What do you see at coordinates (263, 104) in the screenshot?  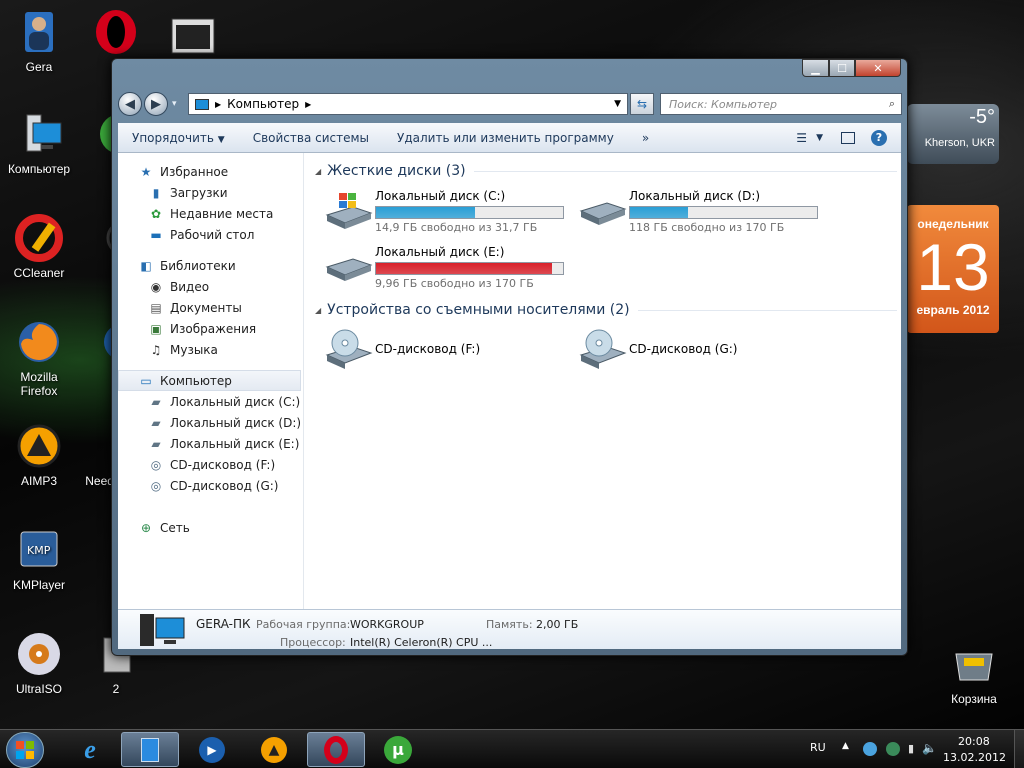 I see `breadcrumb-computer: Компьютер` at bounding box center [263, 104].